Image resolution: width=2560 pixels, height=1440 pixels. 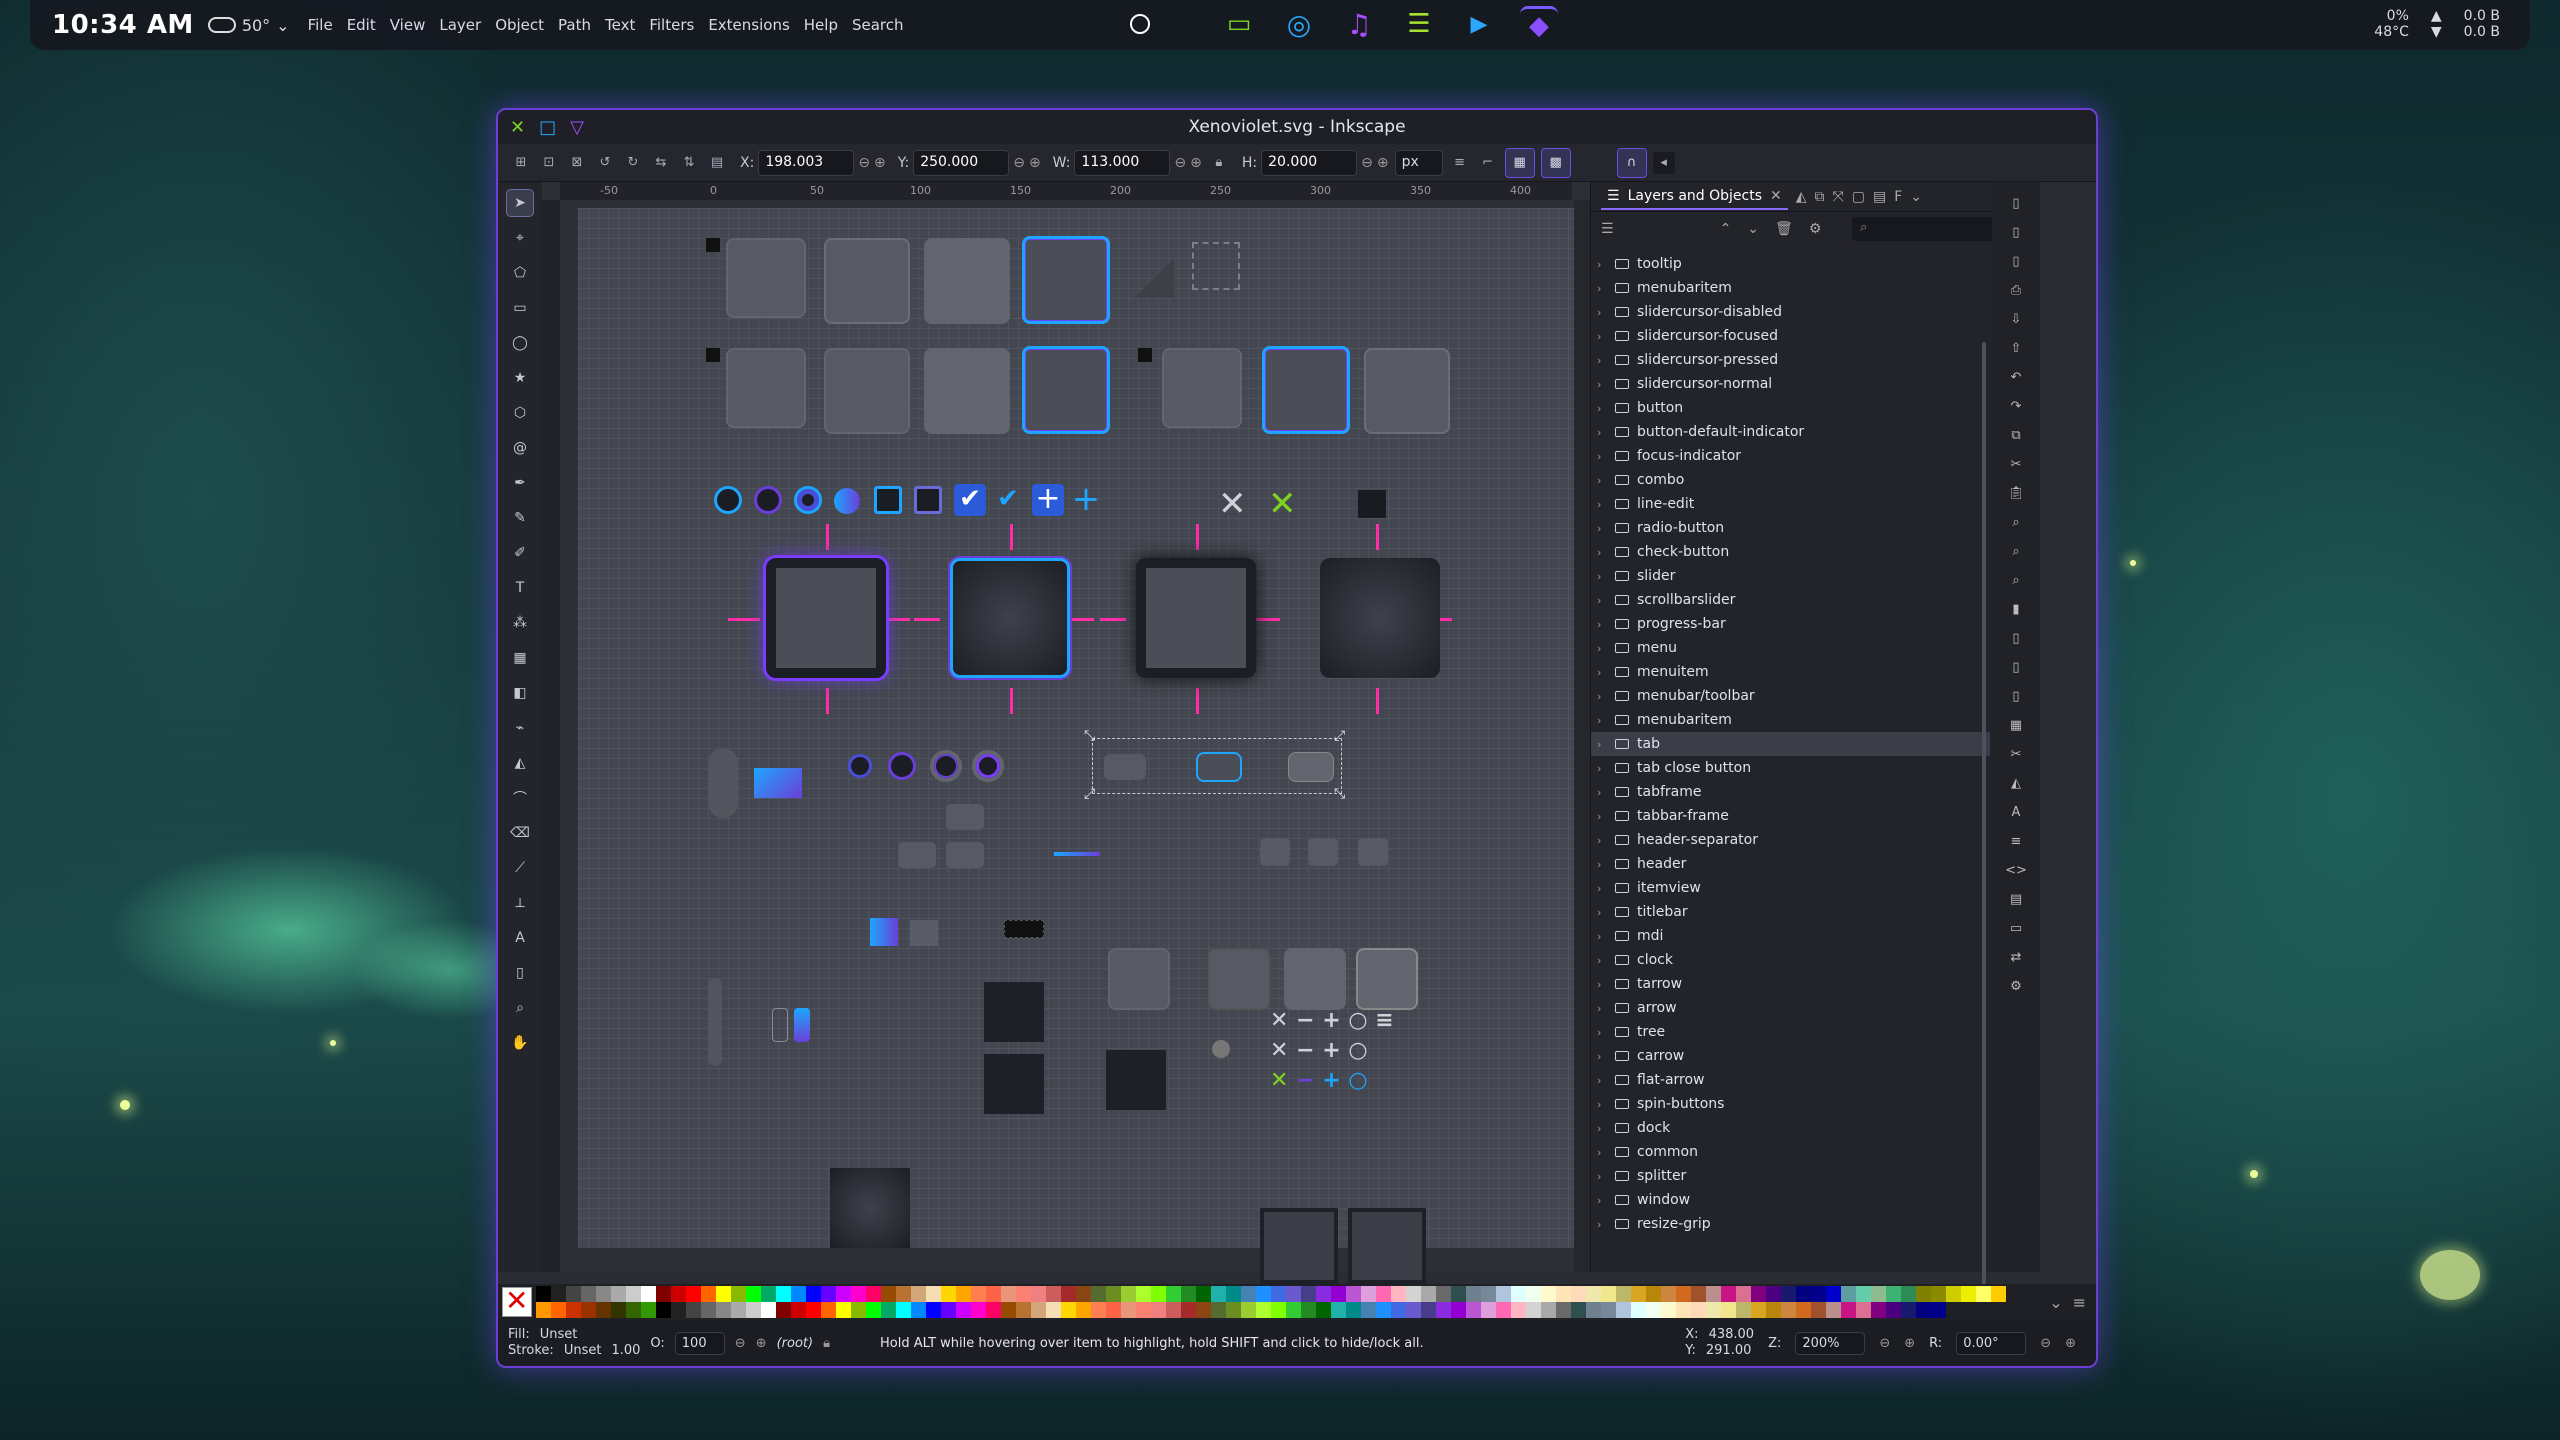 I want to click on dashed-square-shape, so click(x=1216, y=266).